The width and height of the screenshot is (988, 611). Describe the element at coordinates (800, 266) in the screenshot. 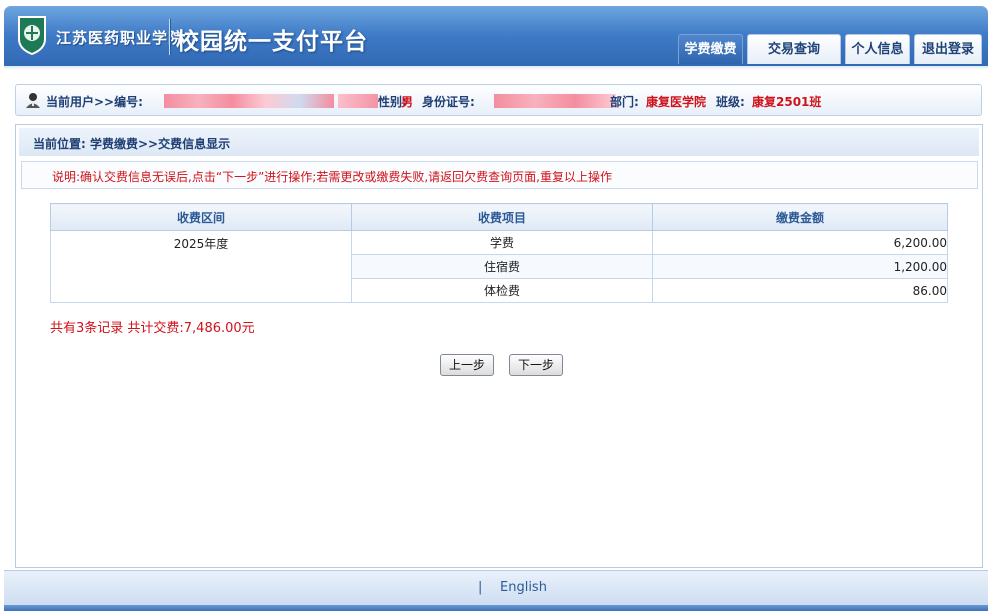

I see `amount-cell: 1,200.00` at that location.